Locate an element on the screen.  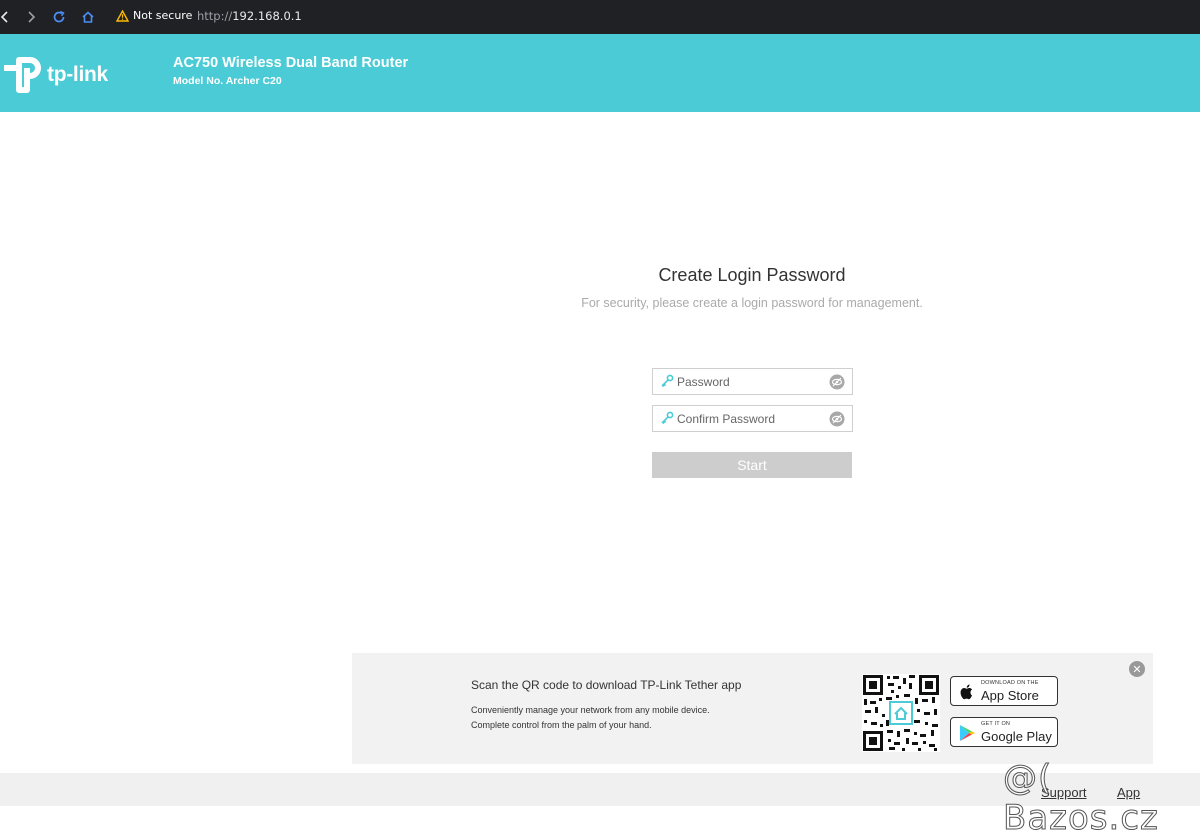
address-bar: http://192.168.0.1 is located at coordinates (249, 16).